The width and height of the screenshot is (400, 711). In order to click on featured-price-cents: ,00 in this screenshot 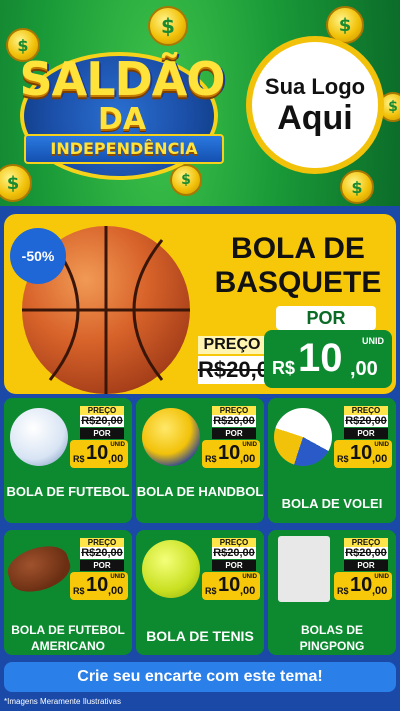, I will do `click(364, 369)`.